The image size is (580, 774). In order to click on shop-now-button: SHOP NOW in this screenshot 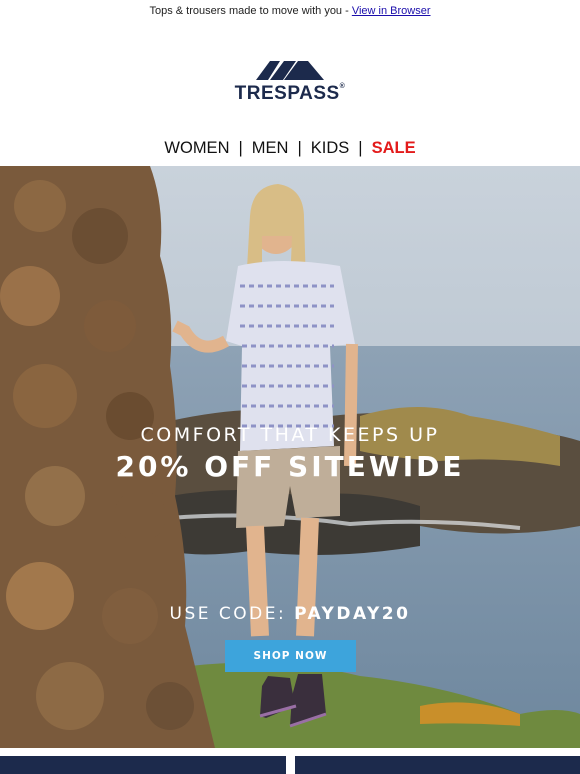, I will do `click(290, 656)`.